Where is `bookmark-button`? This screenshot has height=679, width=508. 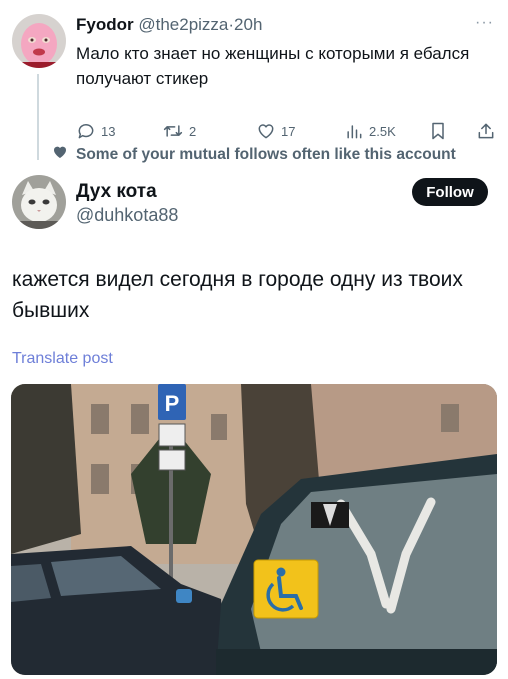 bookmark-button is located at coordinates (438, 131).